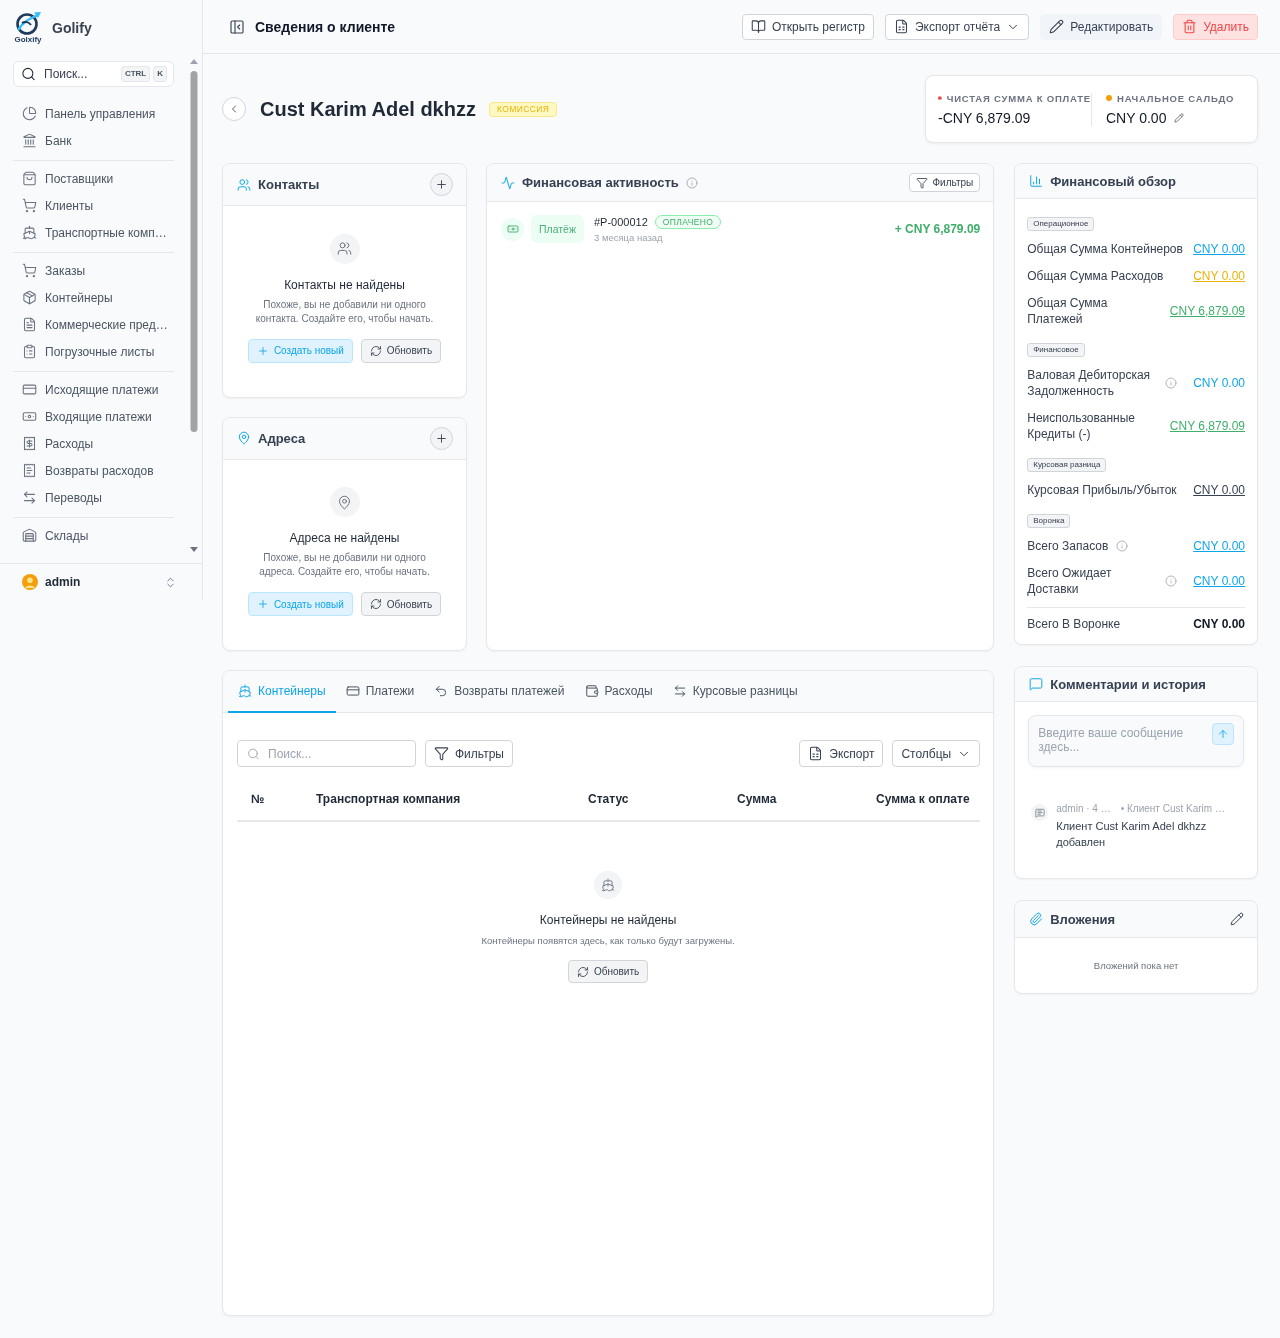 The image size is (1280, 1338). What do you see at coordinates (93, 497) in the screenshot?
I see `nav-item: Переводы` at bounding box center [93, 497].